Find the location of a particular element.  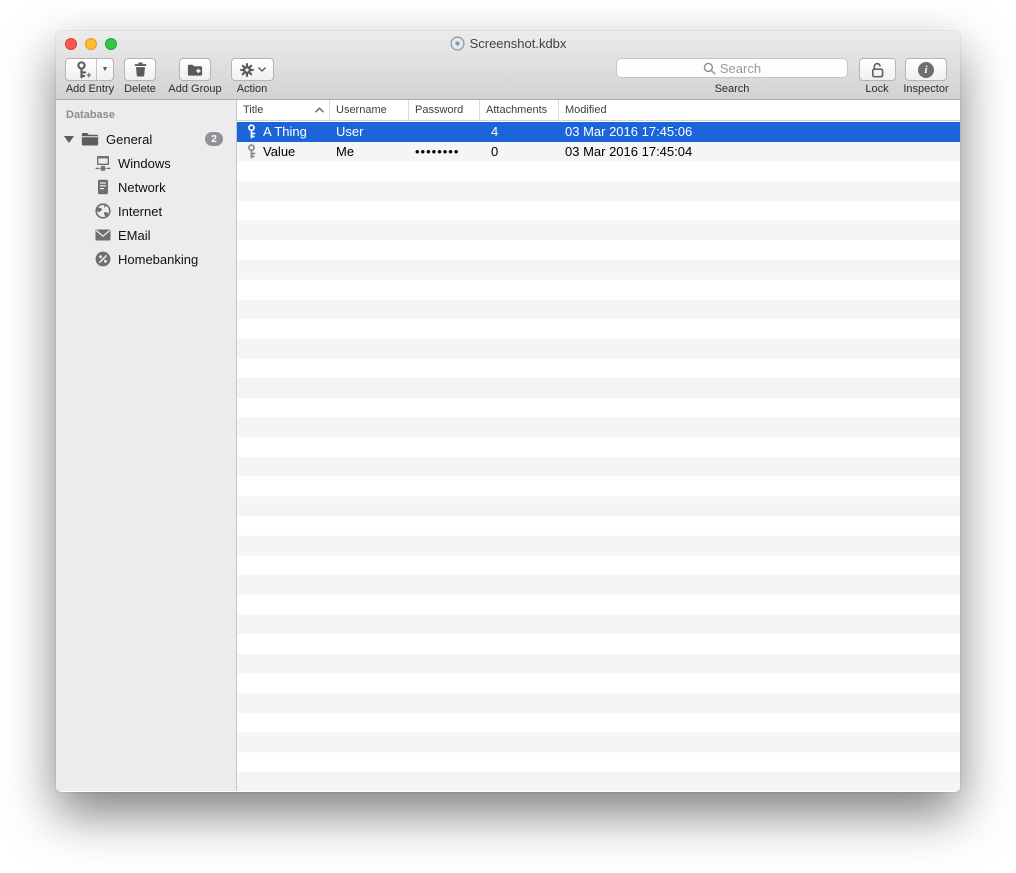

sidebar-item-internet: Internet is located at coordinates (146, 211).